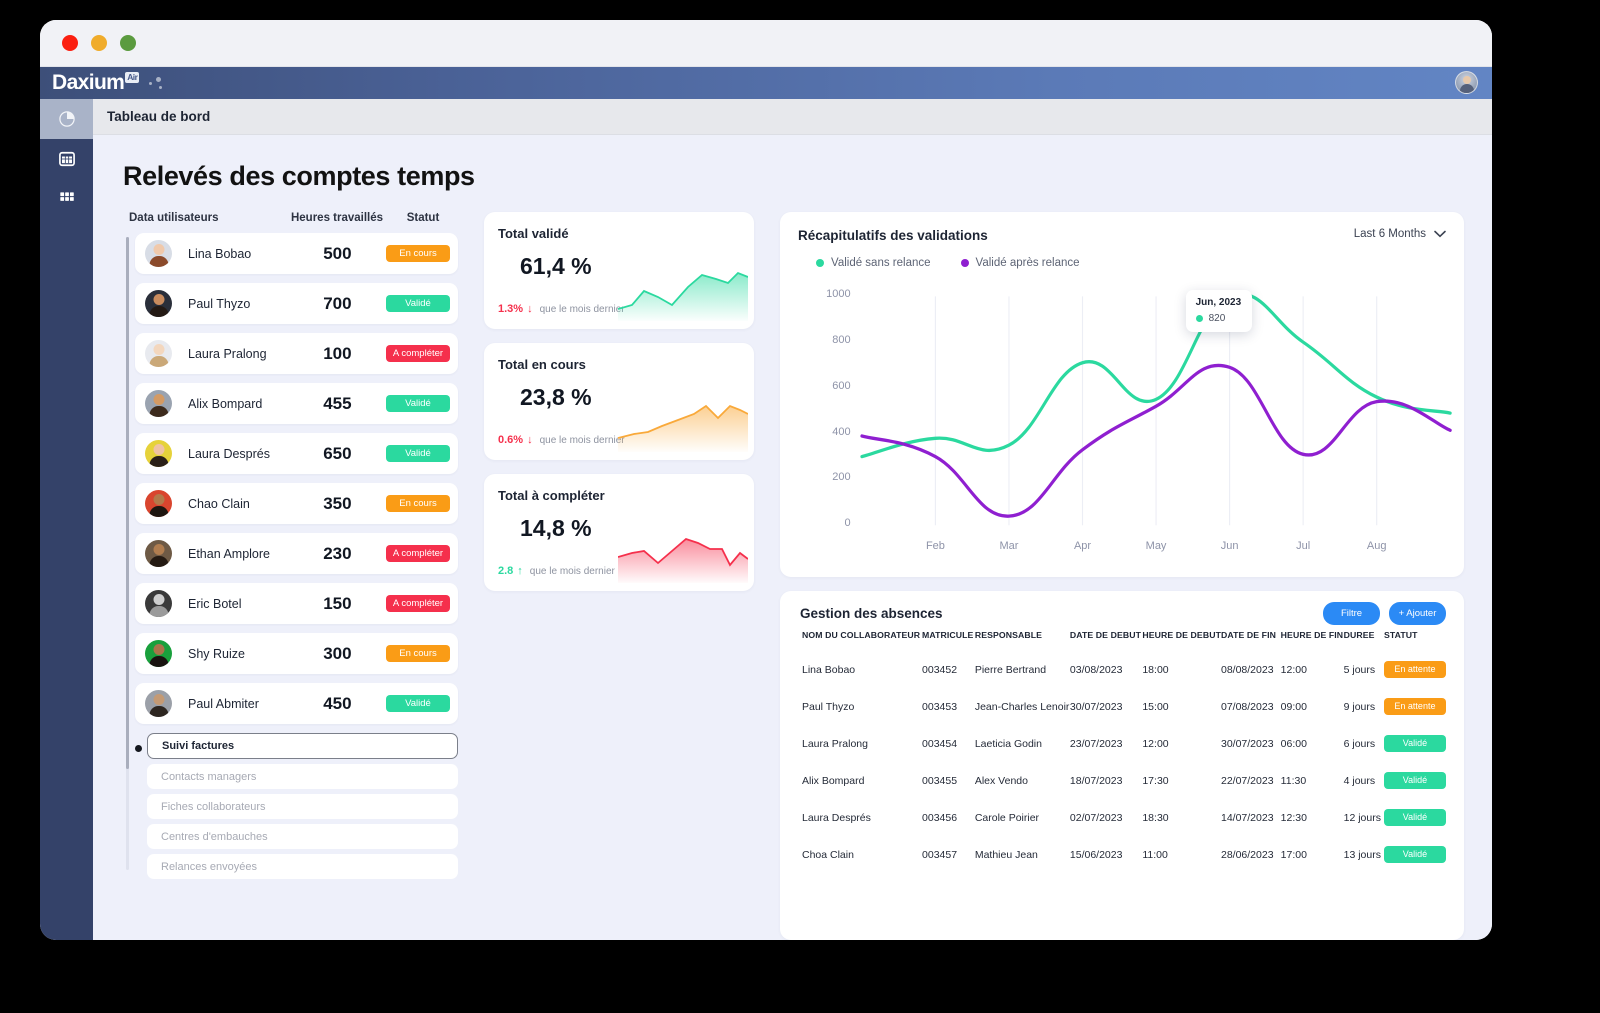  What do you see at coordinates (337, 703) in the screenshot?
I see `user-hours: 450` at bounding box center [337, 703].